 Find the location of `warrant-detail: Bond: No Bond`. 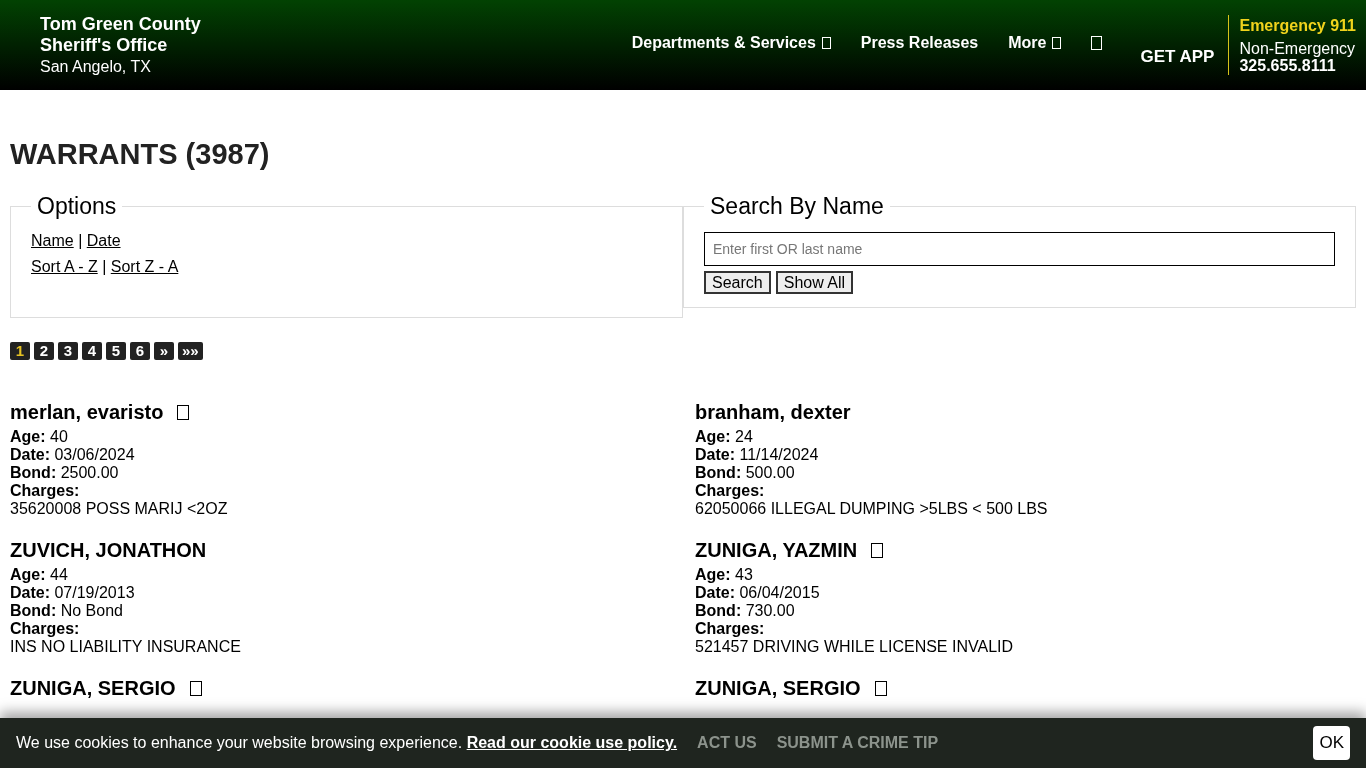

warrant-detail: Bond: No Bond is located at coordinates (67, 611).